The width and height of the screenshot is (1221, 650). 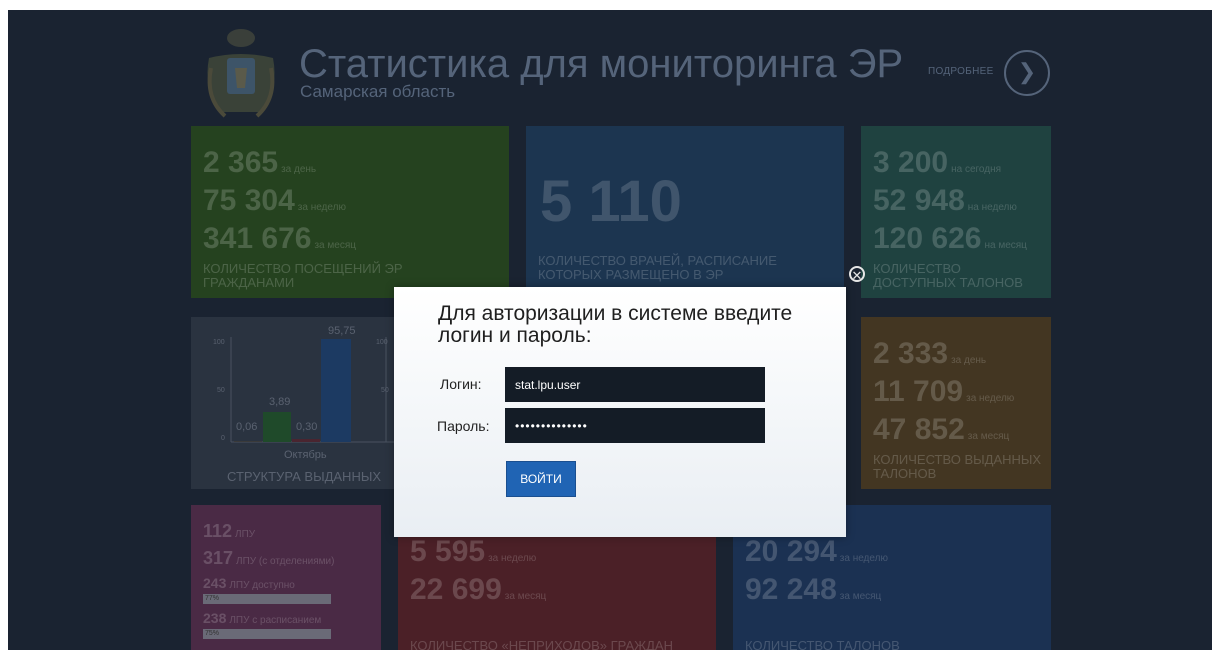 What do you see at coordinates (463, 426) in the screenshot?
I see `password-label: Пароль:` at bounding box center [463, 426].